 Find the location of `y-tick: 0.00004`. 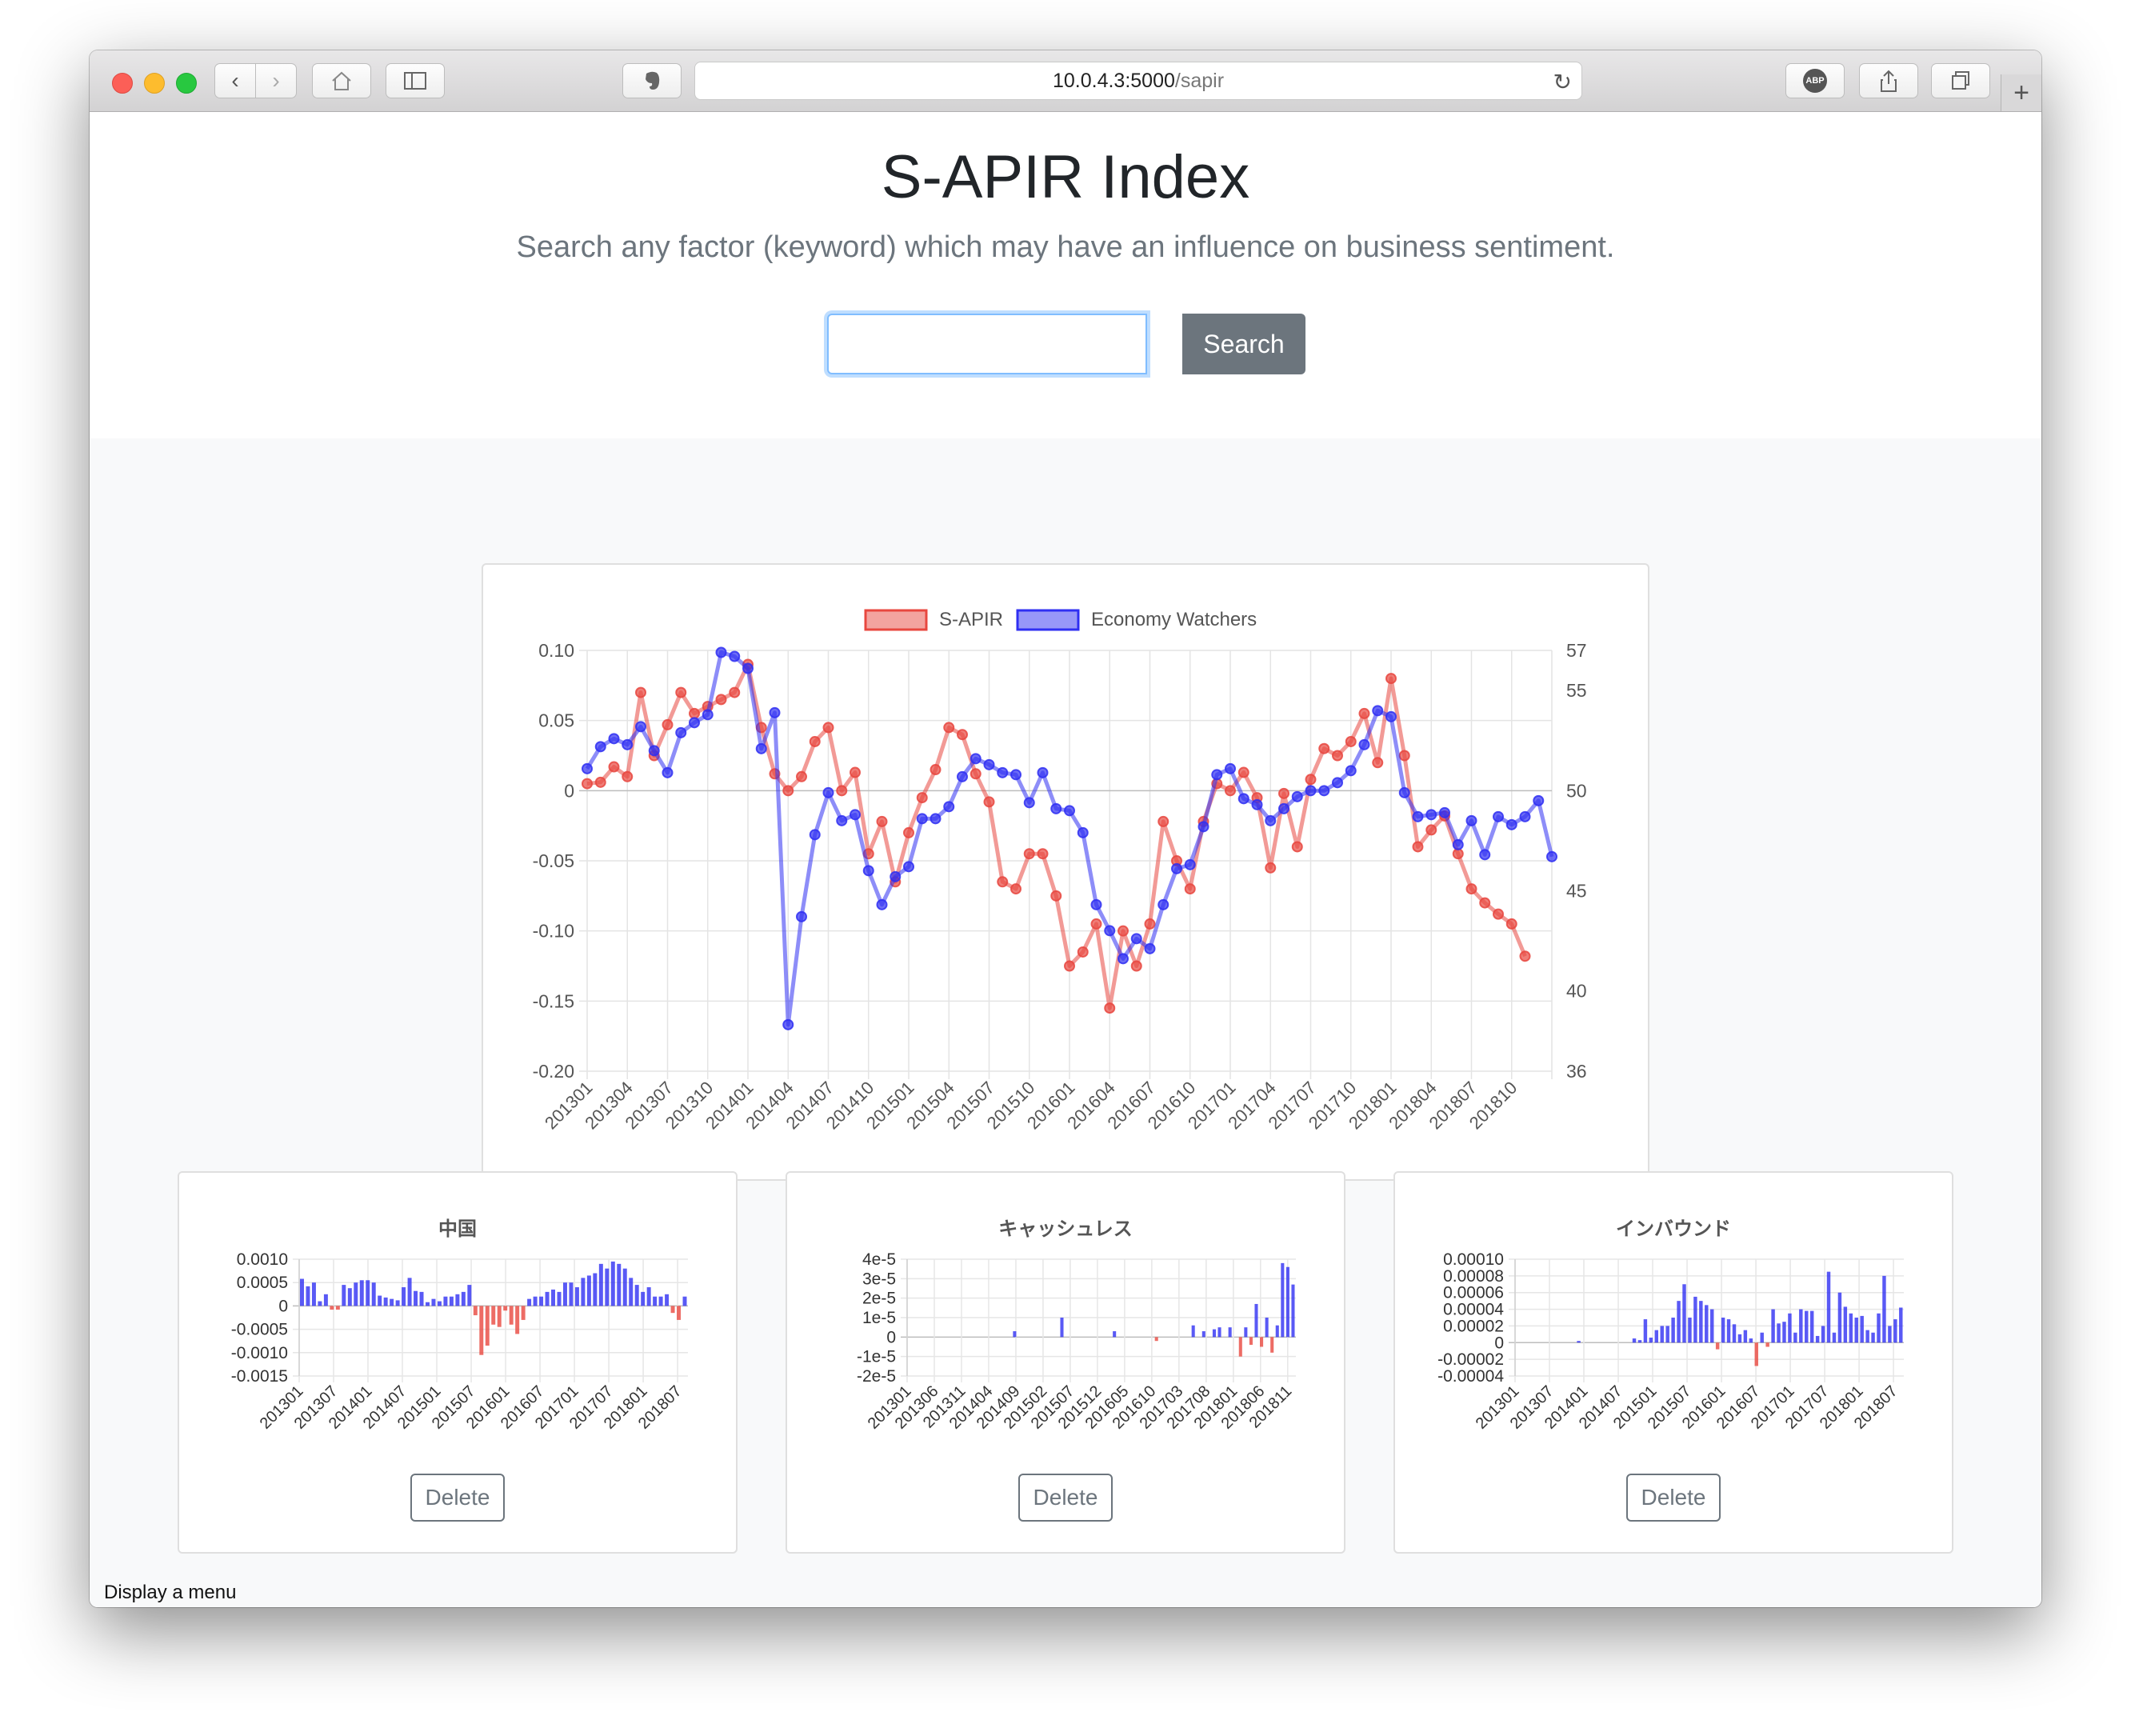

y-tick: 0.00004 is located at coordinates (1474, 1310).